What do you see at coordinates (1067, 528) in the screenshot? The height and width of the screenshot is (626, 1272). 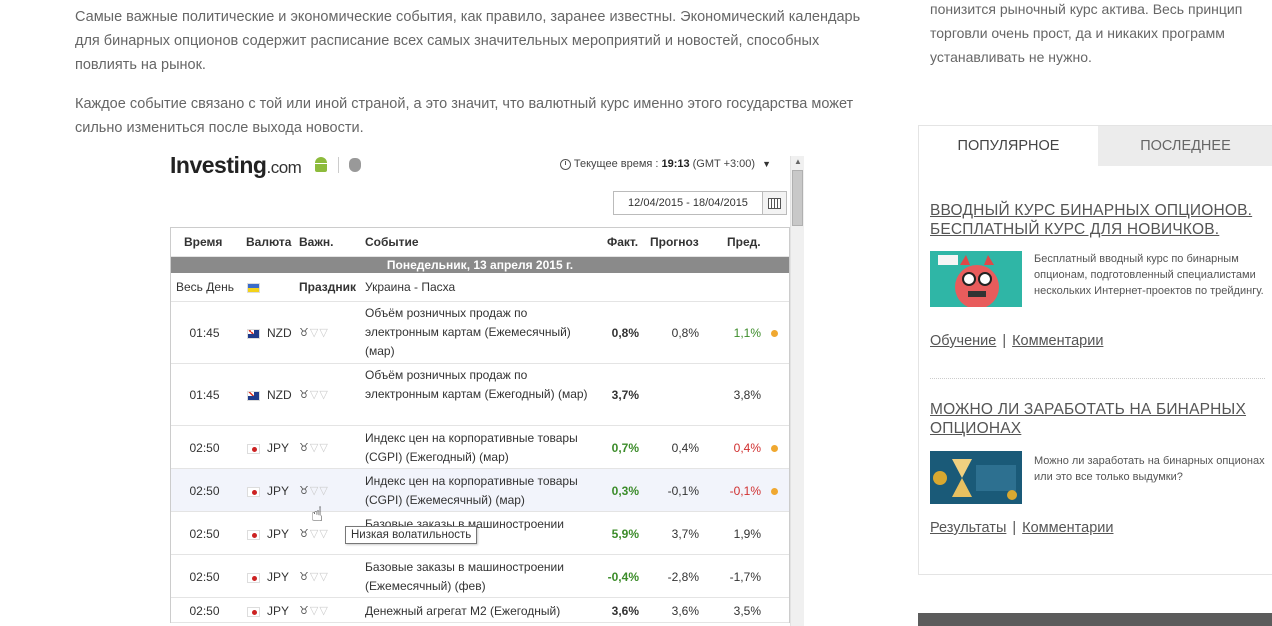 I see `post-2-comments-link: Комментарии` at bounding box center [1067, 528].